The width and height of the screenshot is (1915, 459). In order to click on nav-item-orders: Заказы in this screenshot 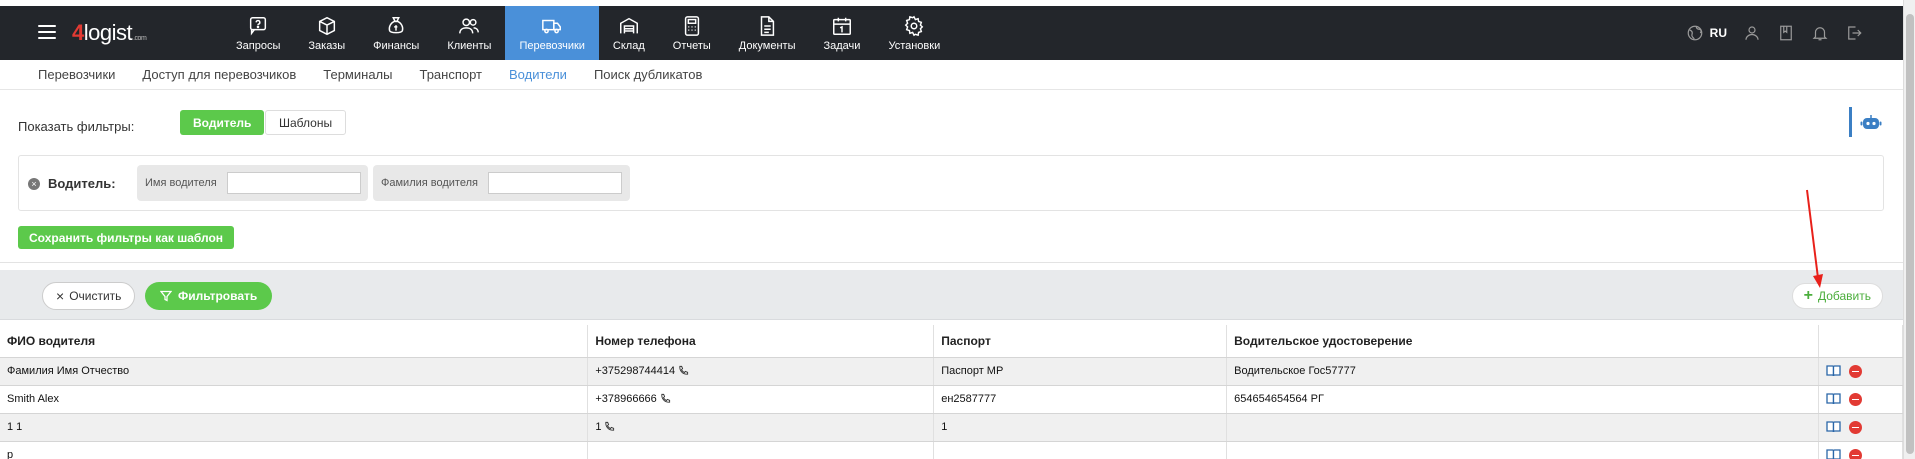, I will do `click(326, 33)`.